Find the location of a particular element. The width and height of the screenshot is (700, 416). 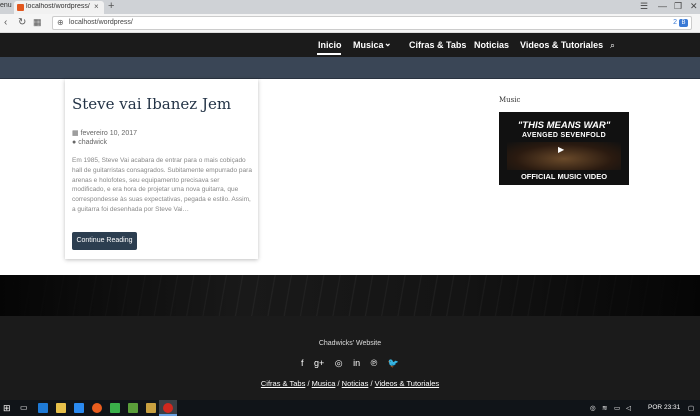

google-plus-icon: g+ is located at coordinates (319, 363).